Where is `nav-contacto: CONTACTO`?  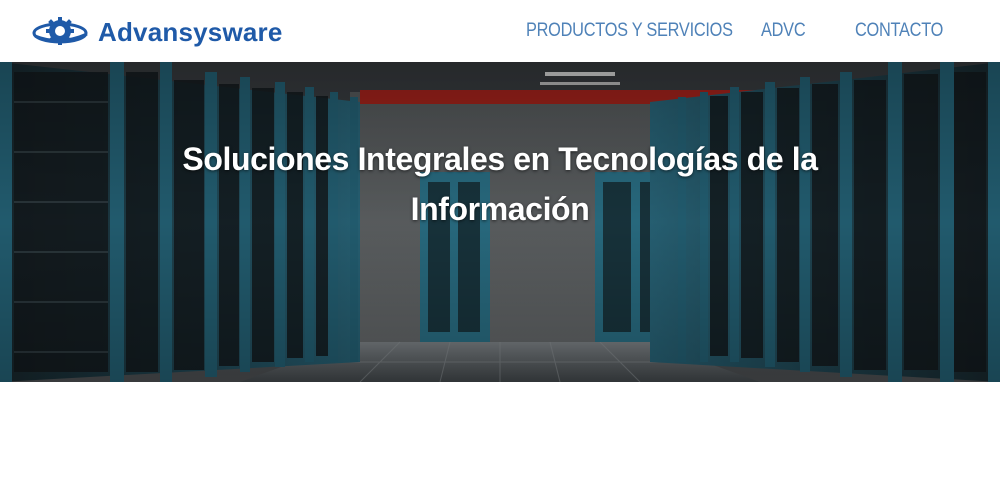 nav-contacto: CONTACTO is located at coordinates (899, 31).